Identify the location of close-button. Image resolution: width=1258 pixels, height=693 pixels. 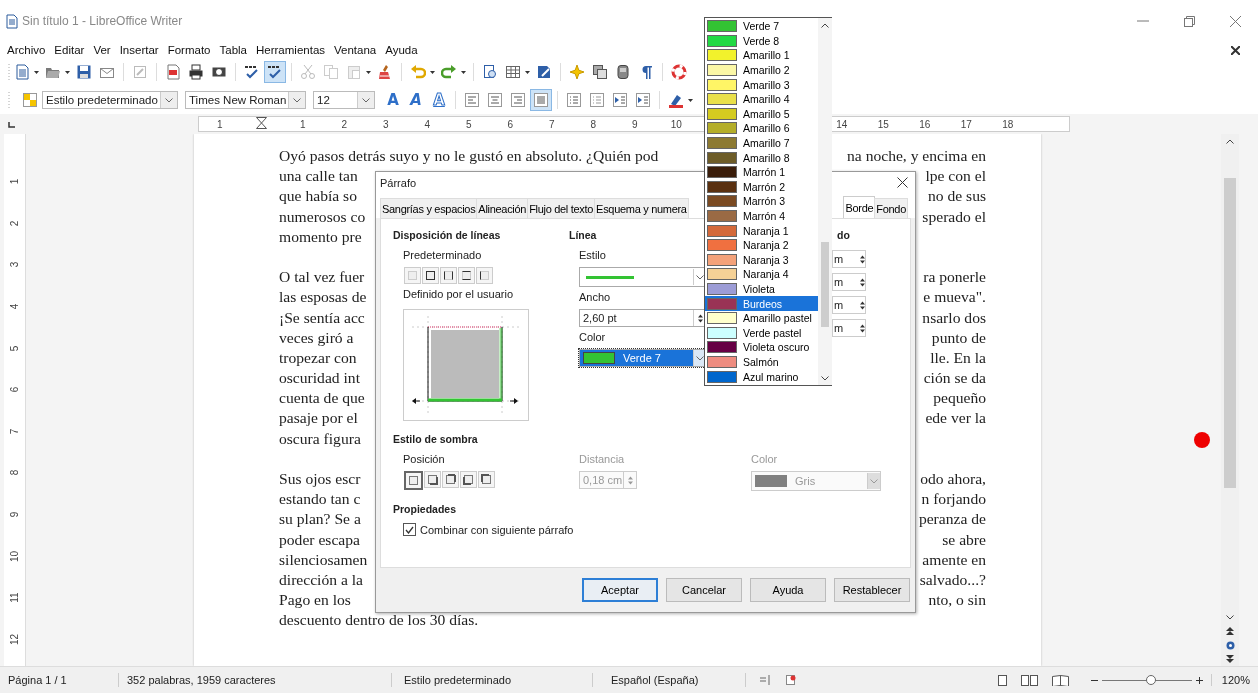
(902, 183).